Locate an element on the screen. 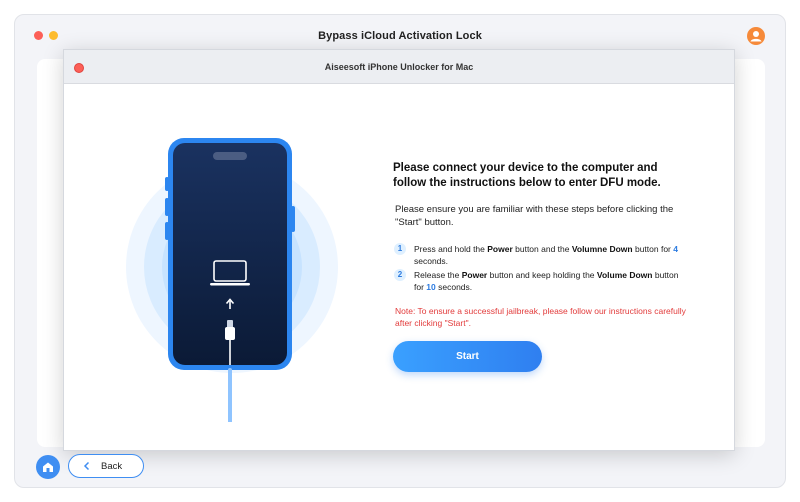 The width and height of the screenshot is (800, 502). chevron-left-icon is located at coordinates (86, 466).